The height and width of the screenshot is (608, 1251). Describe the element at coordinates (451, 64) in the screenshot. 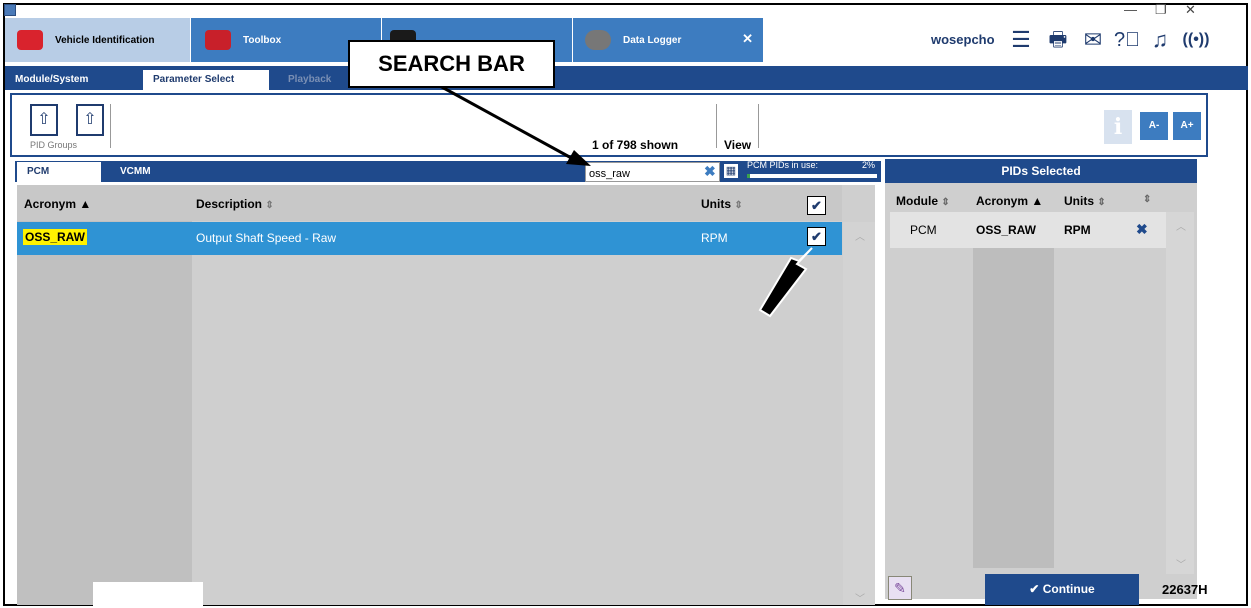

I see `search-bar-callout: SEARCH BAR` at that location.